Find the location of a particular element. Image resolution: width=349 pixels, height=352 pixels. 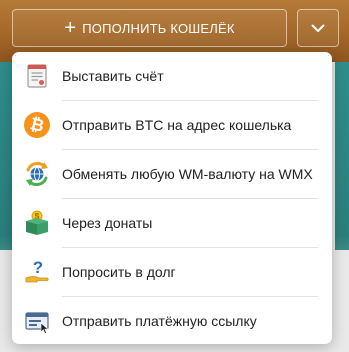

fill-wallet-label: ПОПОЛНИТЬ КОШЕЛЁК is located at coordinates (158, 28).